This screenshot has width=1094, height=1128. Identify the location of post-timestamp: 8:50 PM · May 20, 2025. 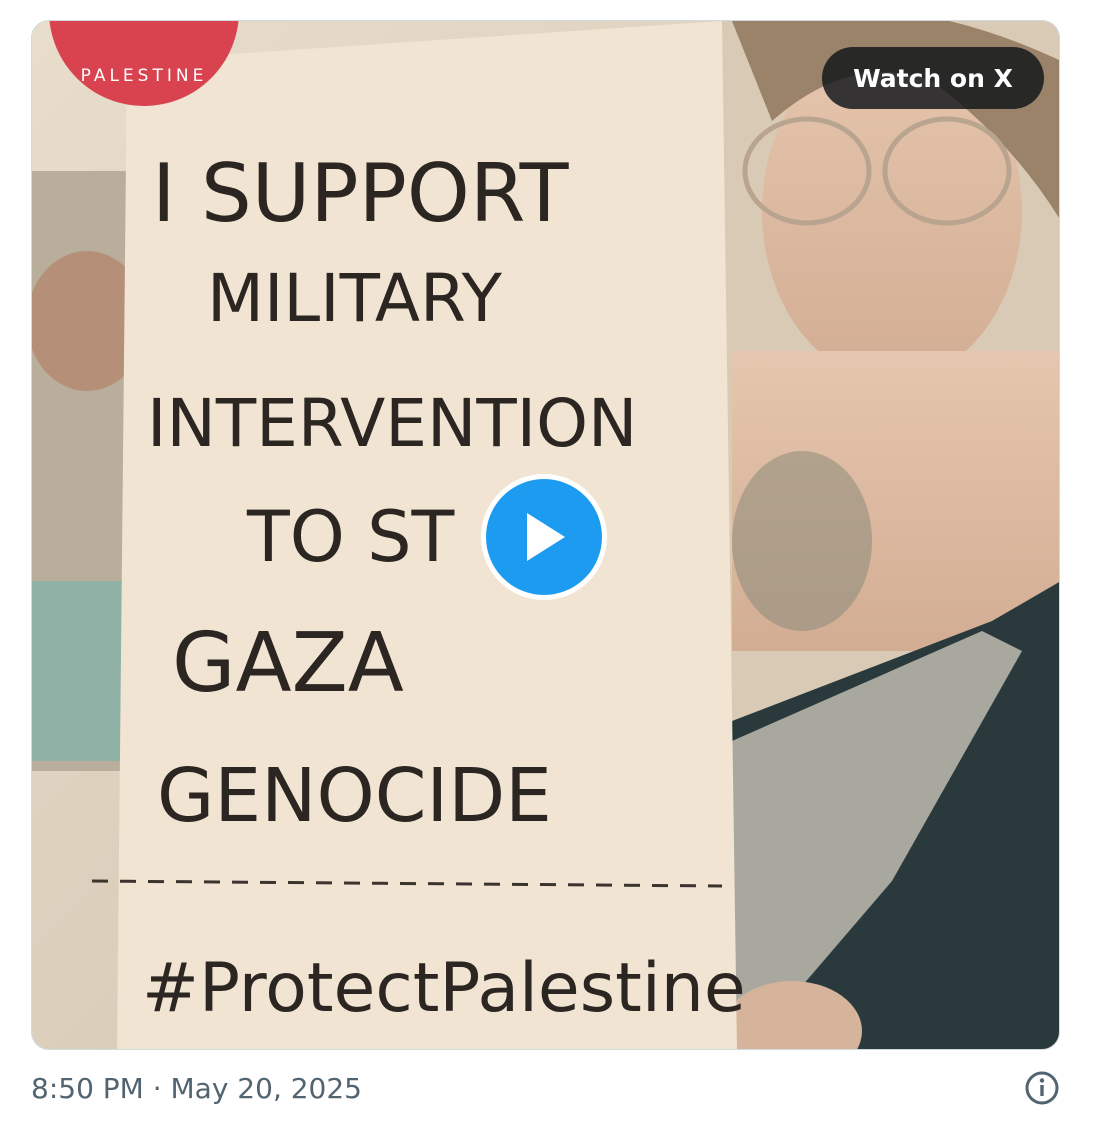
(196, 1088).